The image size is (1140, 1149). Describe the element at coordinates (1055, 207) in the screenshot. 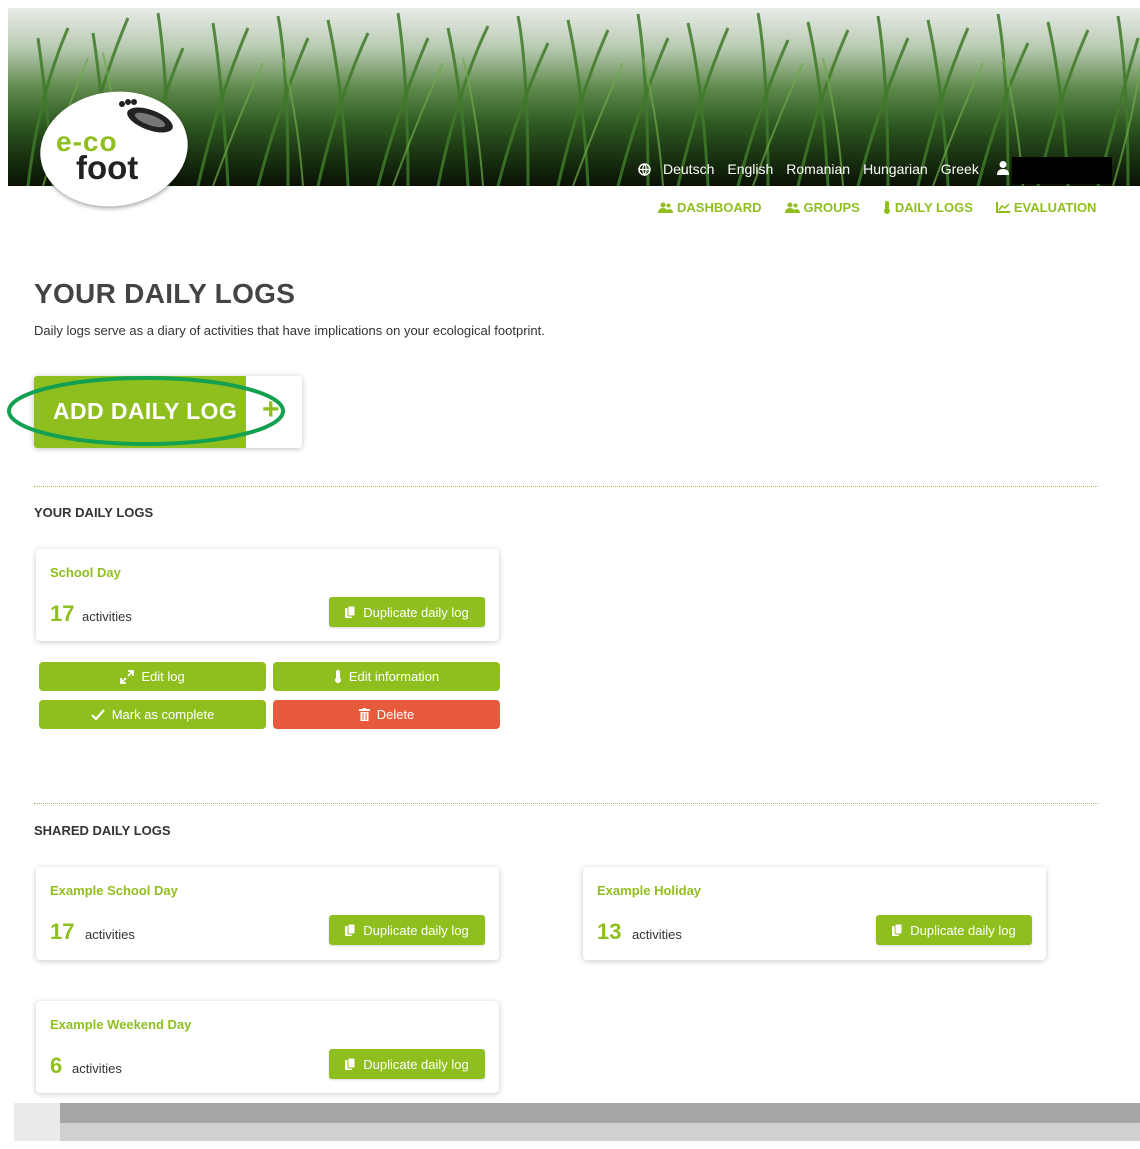

I see `nav-evaluation-label: EVALUATION` at that location.